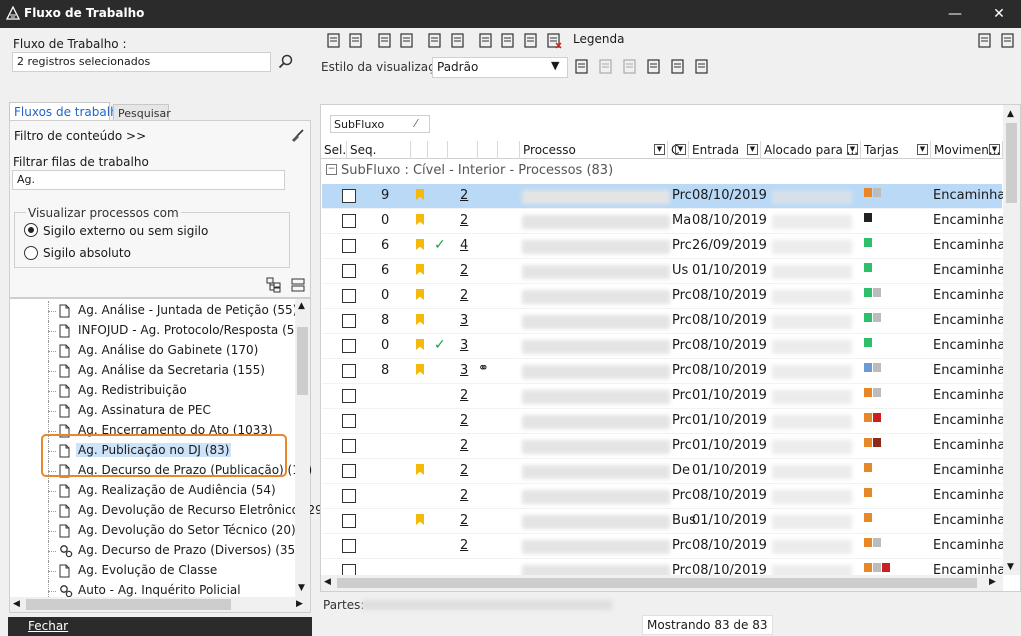 The height and width of the screenshot is (636, 1021). I want to click on tree-item: Ag. Análise - Juntada de Petição (55), so click(155, 311).